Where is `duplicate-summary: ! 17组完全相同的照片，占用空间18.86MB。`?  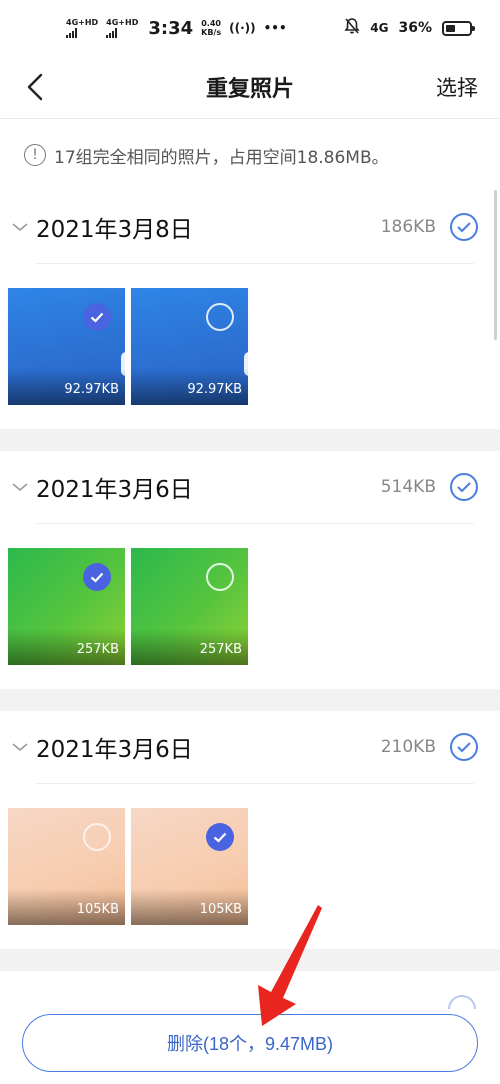
duplicate-summary: ! 17组完全相同的照片，占用空间18.86MB。 is located at coordinates (250, 155).